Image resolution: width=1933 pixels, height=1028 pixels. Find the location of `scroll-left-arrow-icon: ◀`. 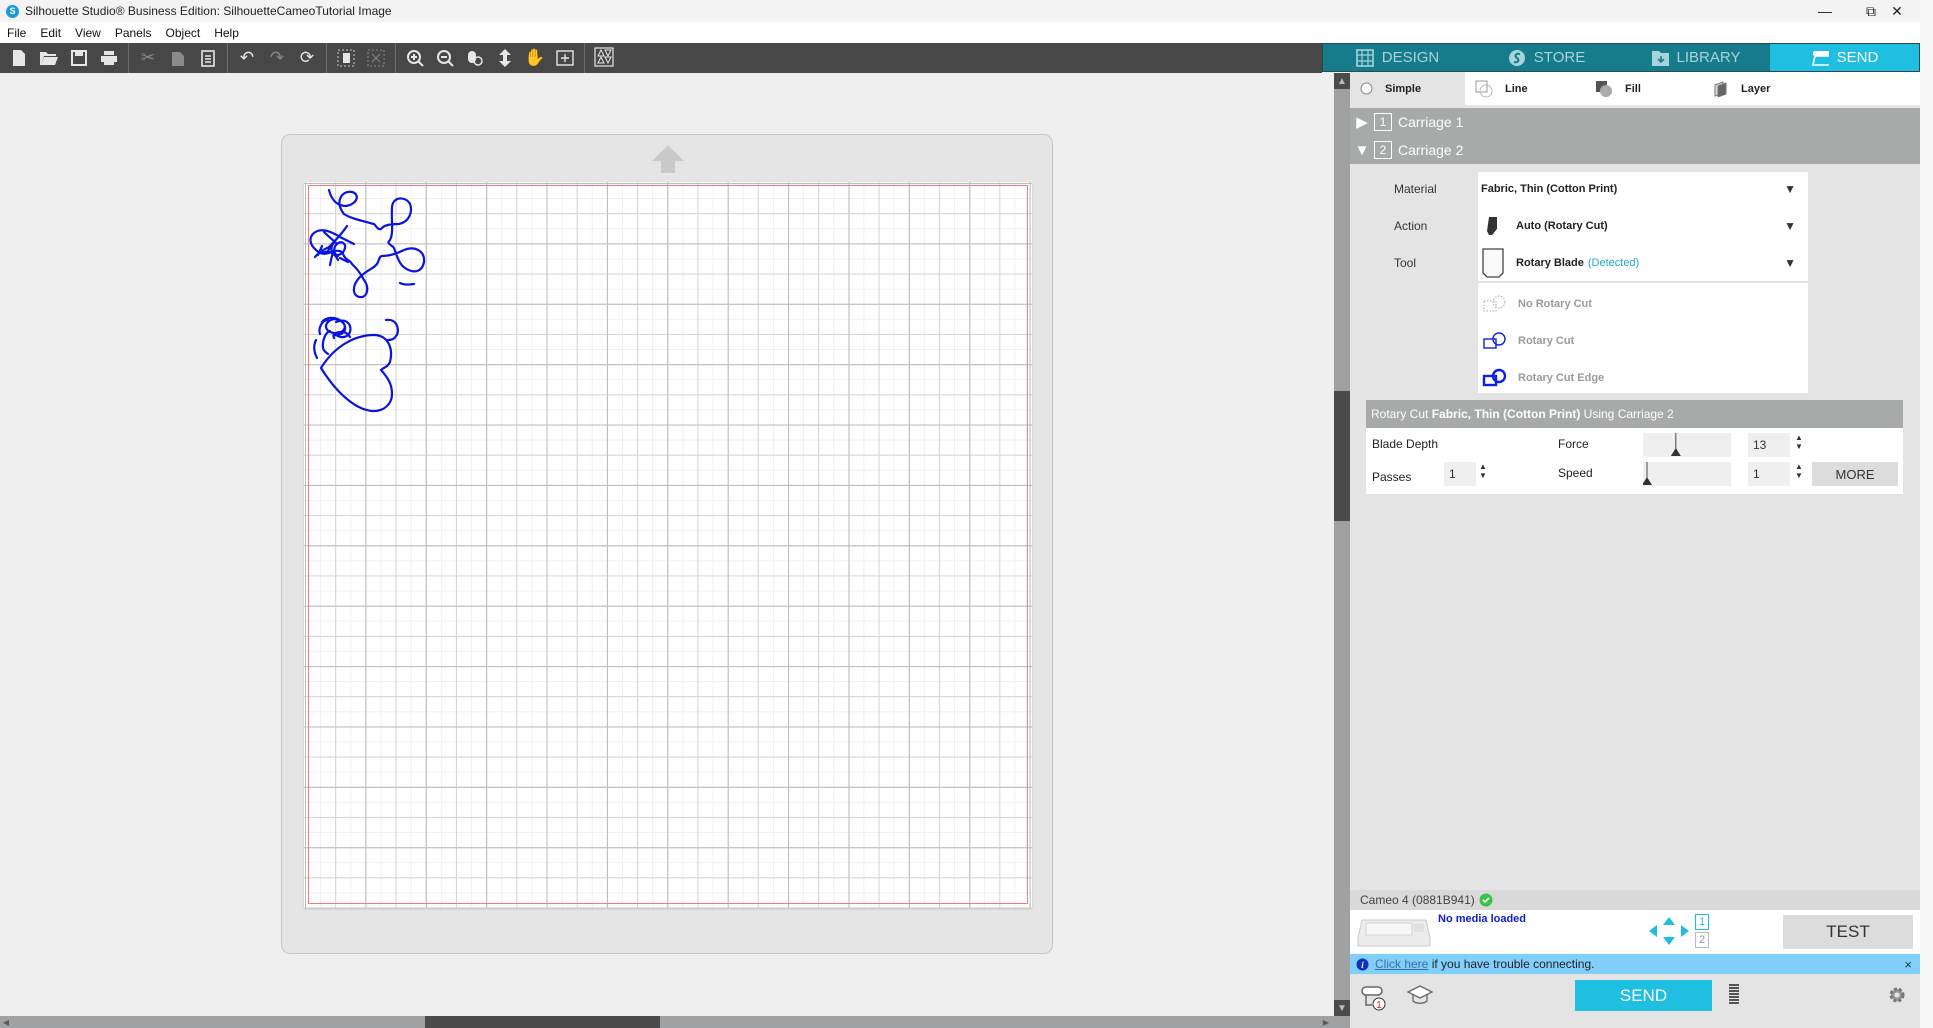

scroll-left-arrow-icon: ◀ is located at coordinates (6, 1022).